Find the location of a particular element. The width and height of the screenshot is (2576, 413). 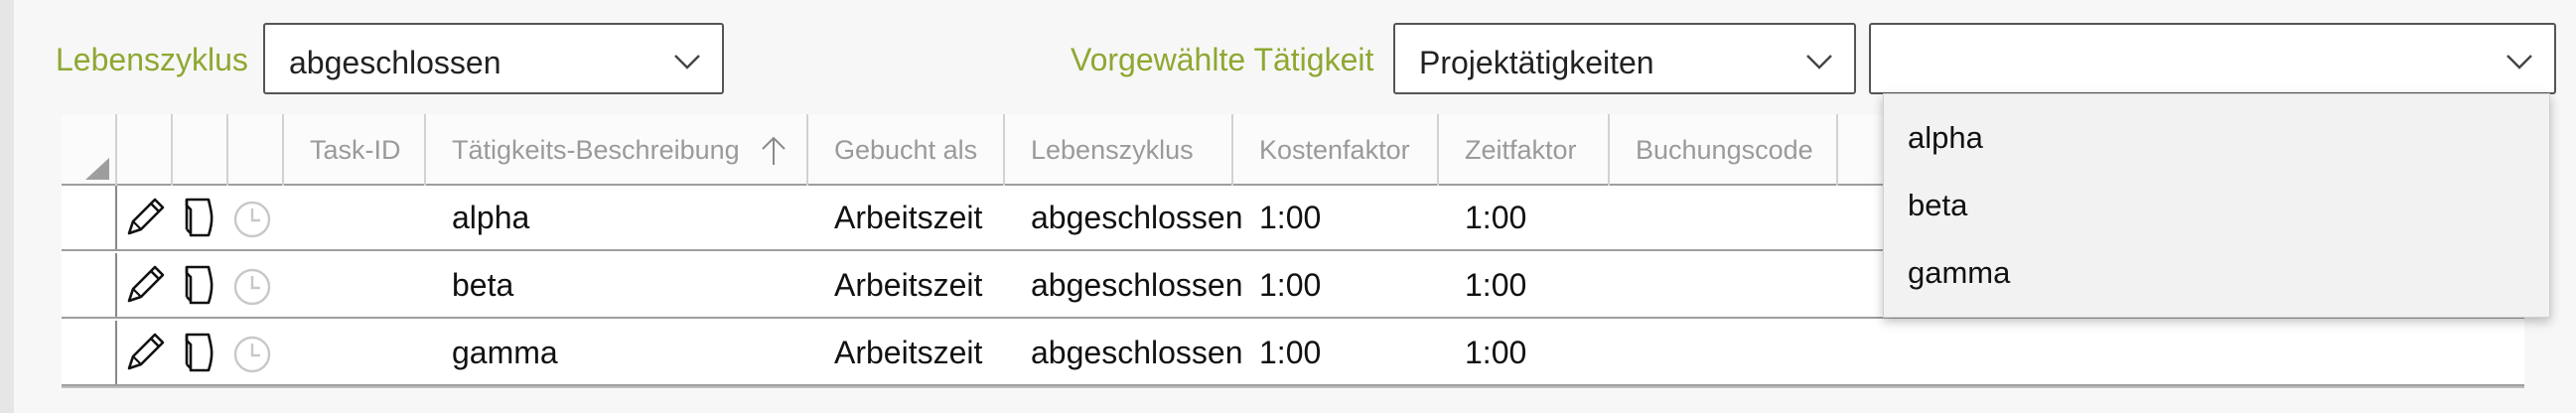

activity-select: Projektätigkeiten is located at coordinates (1625, 59).